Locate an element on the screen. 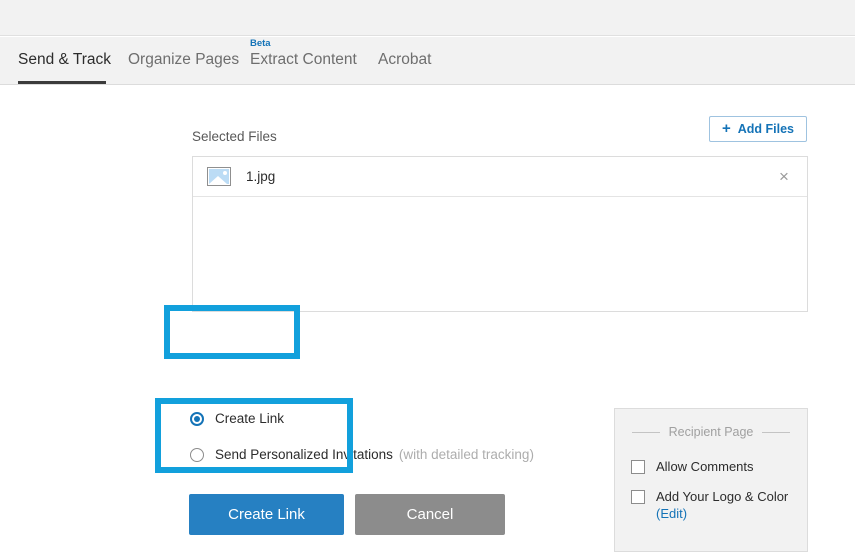  file-name-label: 1.jpg is located at coordinates (261, 176).